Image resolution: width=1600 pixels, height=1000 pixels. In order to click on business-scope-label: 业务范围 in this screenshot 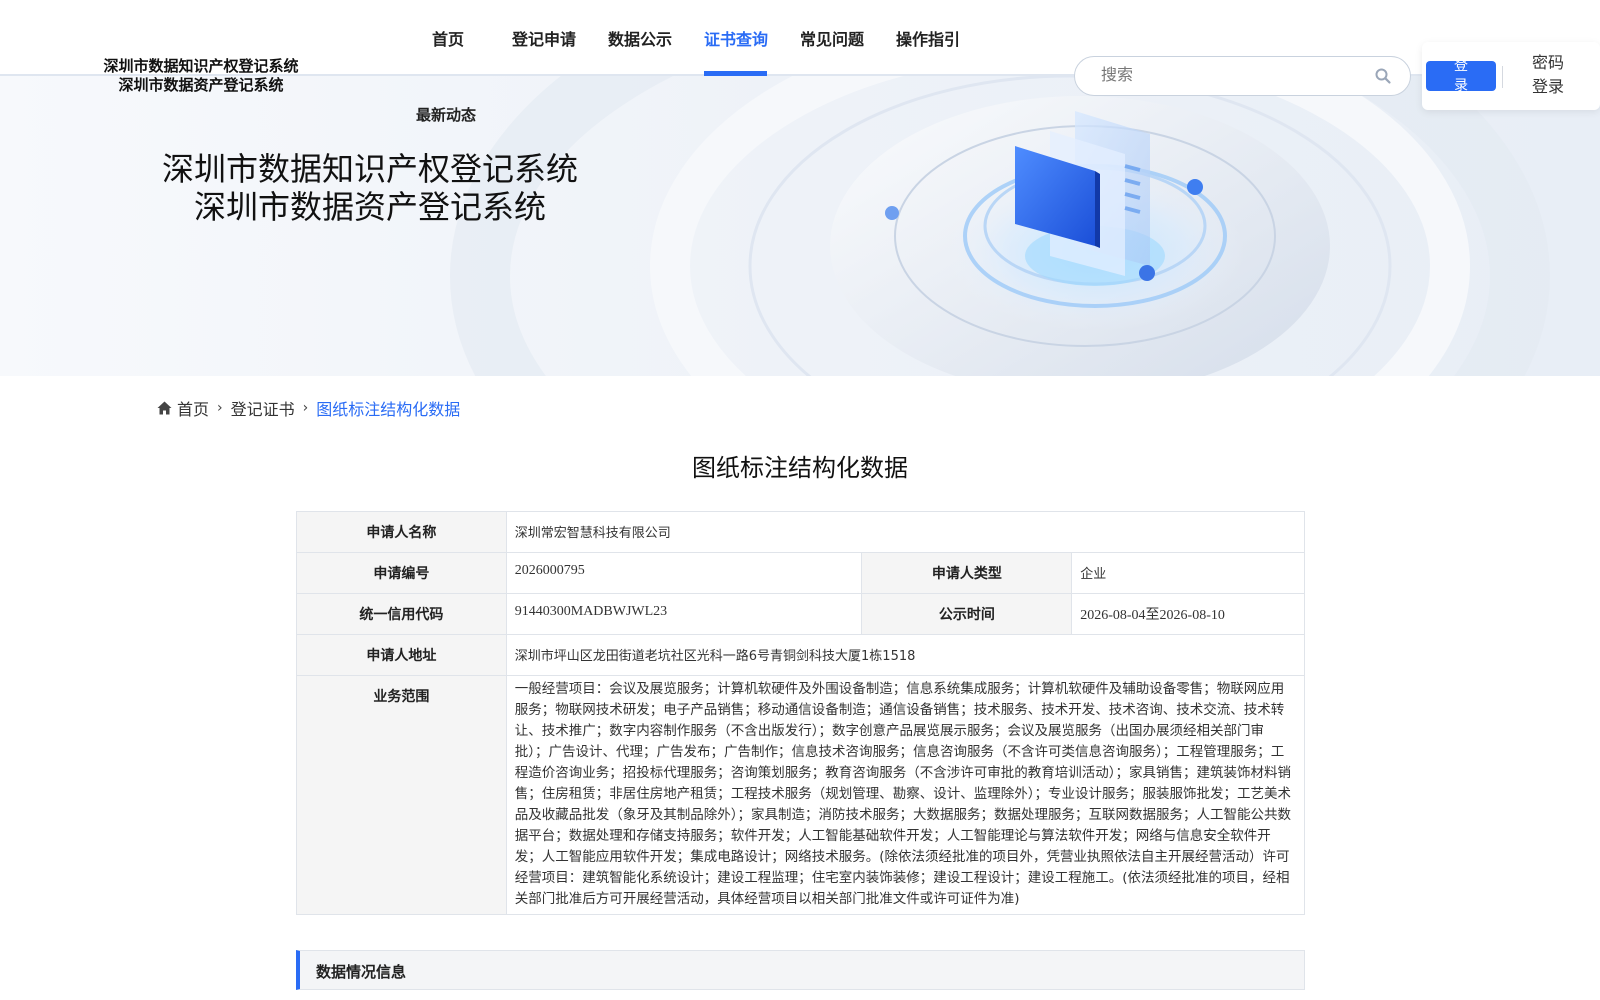, I will do `click(401, 795)`.